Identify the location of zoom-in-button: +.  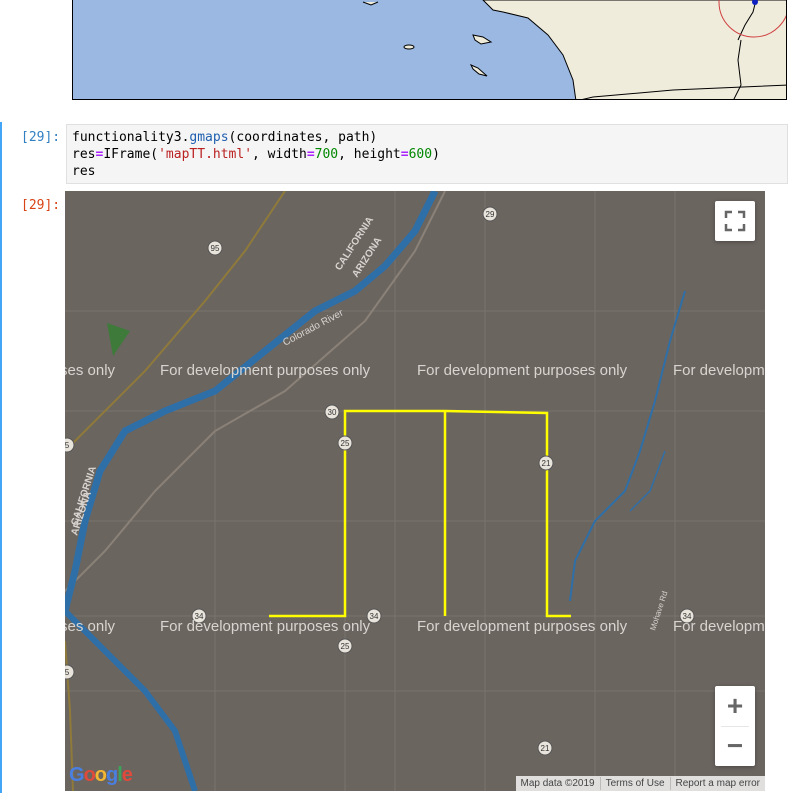
(735, 706).